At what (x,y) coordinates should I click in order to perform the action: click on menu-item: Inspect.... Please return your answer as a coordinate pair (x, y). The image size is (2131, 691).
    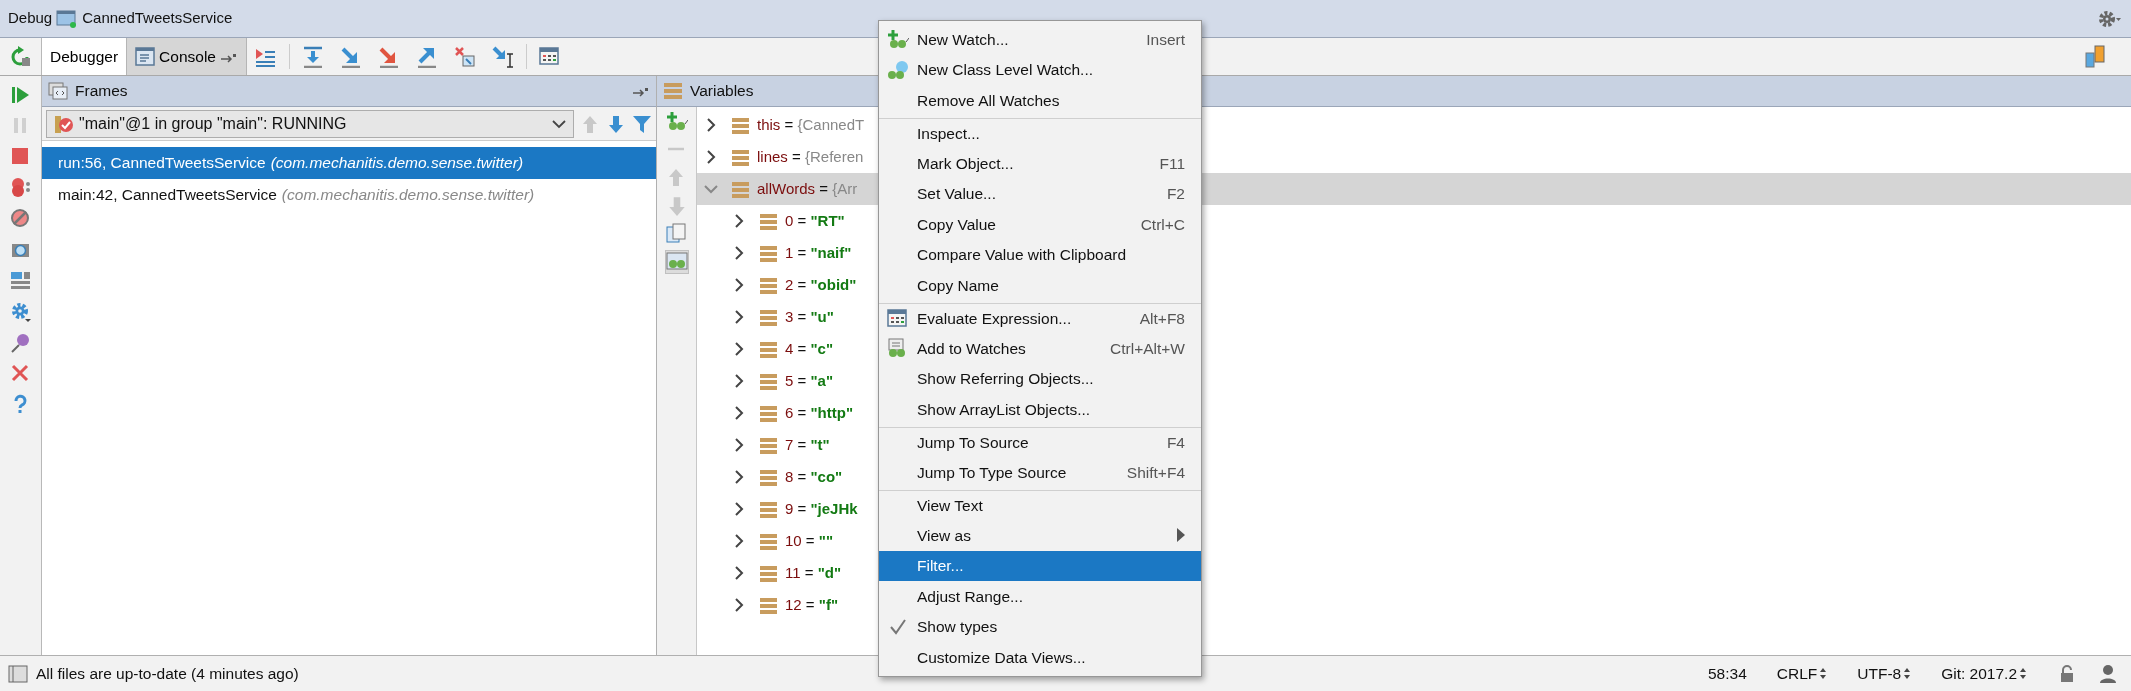
    Looking at the image, I should click on (1040, 132).